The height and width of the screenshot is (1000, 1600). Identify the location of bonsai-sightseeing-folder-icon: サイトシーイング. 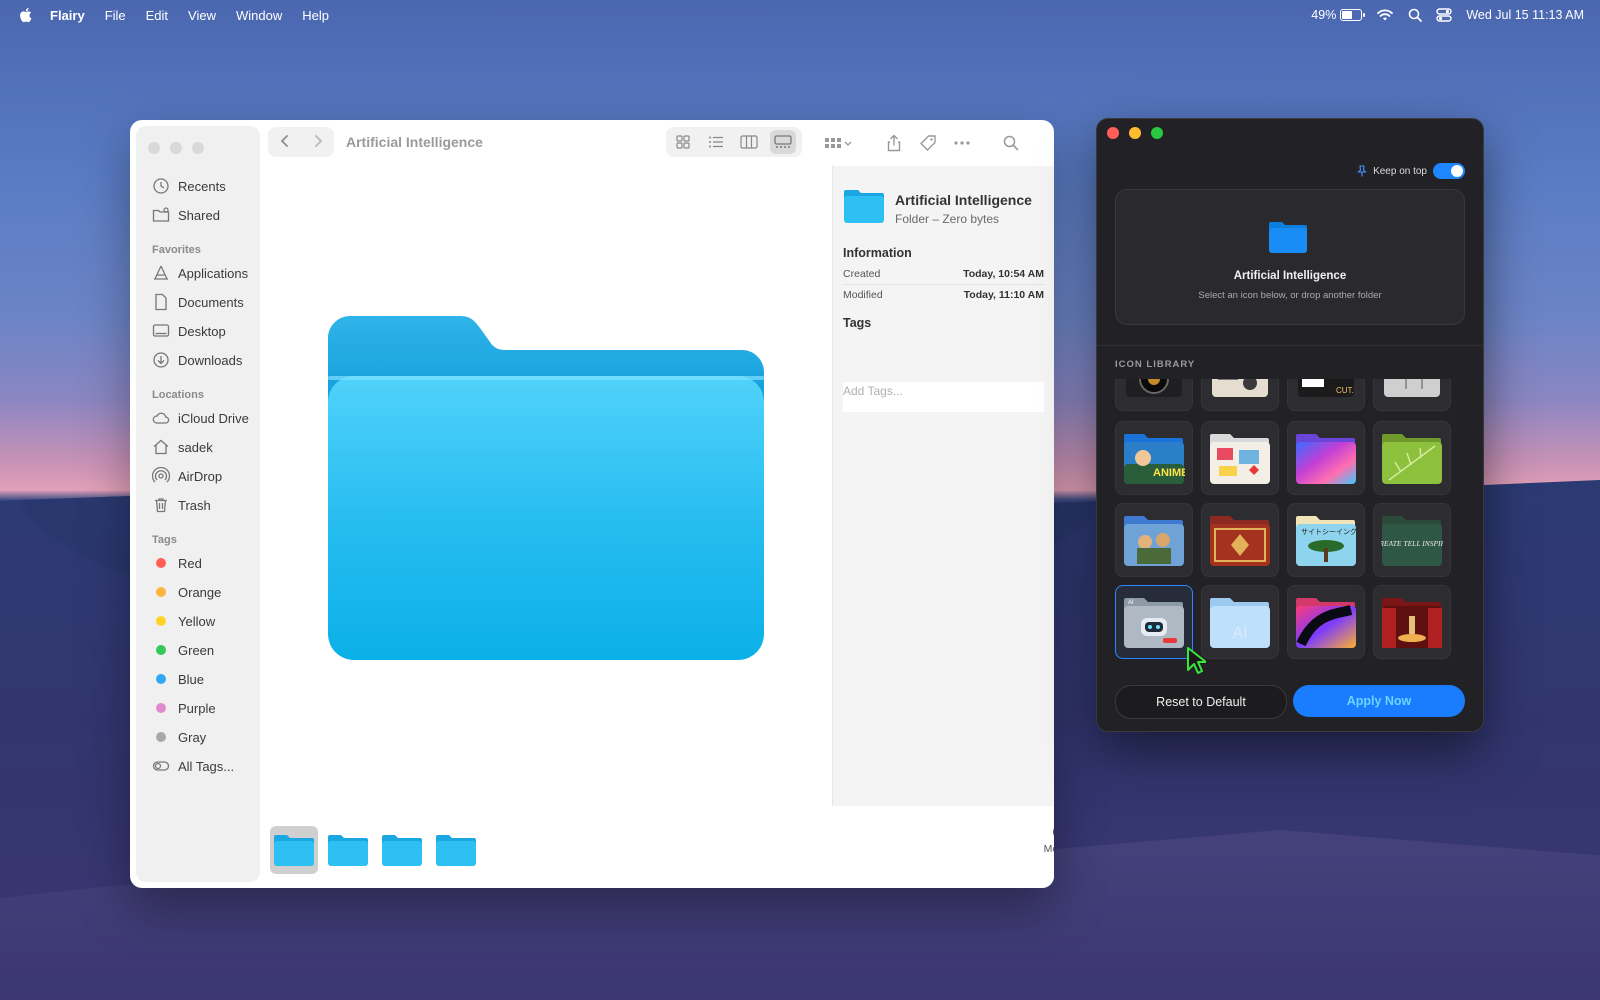
(1326, 540).